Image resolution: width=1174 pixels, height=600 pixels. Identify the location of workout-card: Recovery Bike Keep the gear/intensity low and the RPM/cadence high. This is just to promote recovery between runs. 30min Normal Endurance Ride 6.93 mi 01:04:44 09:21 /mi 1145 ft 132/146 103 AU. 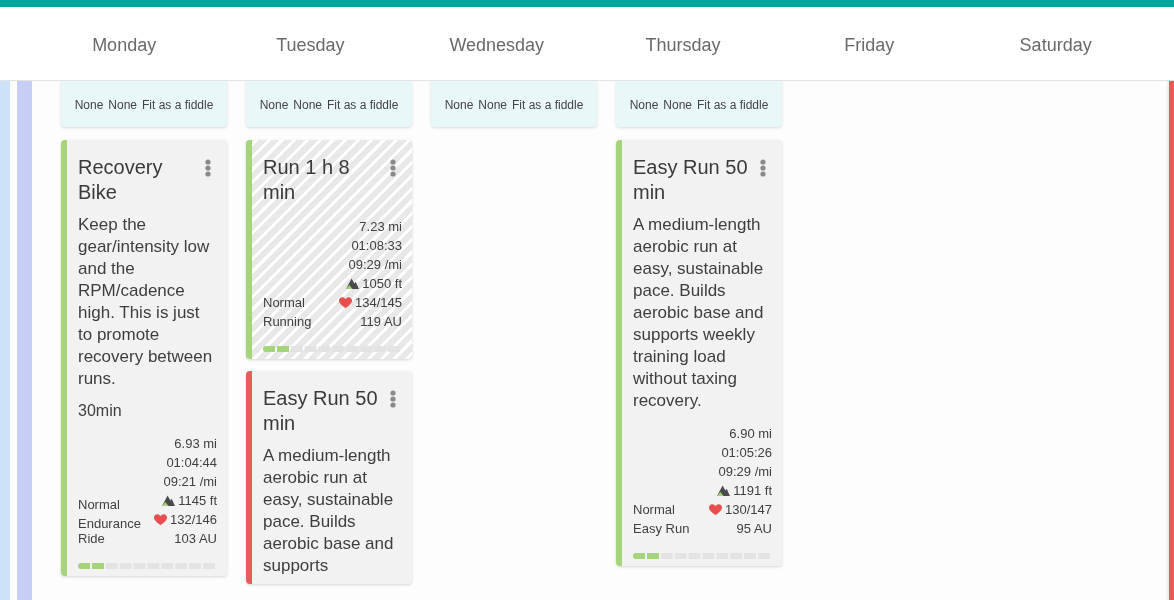
(144, 357).